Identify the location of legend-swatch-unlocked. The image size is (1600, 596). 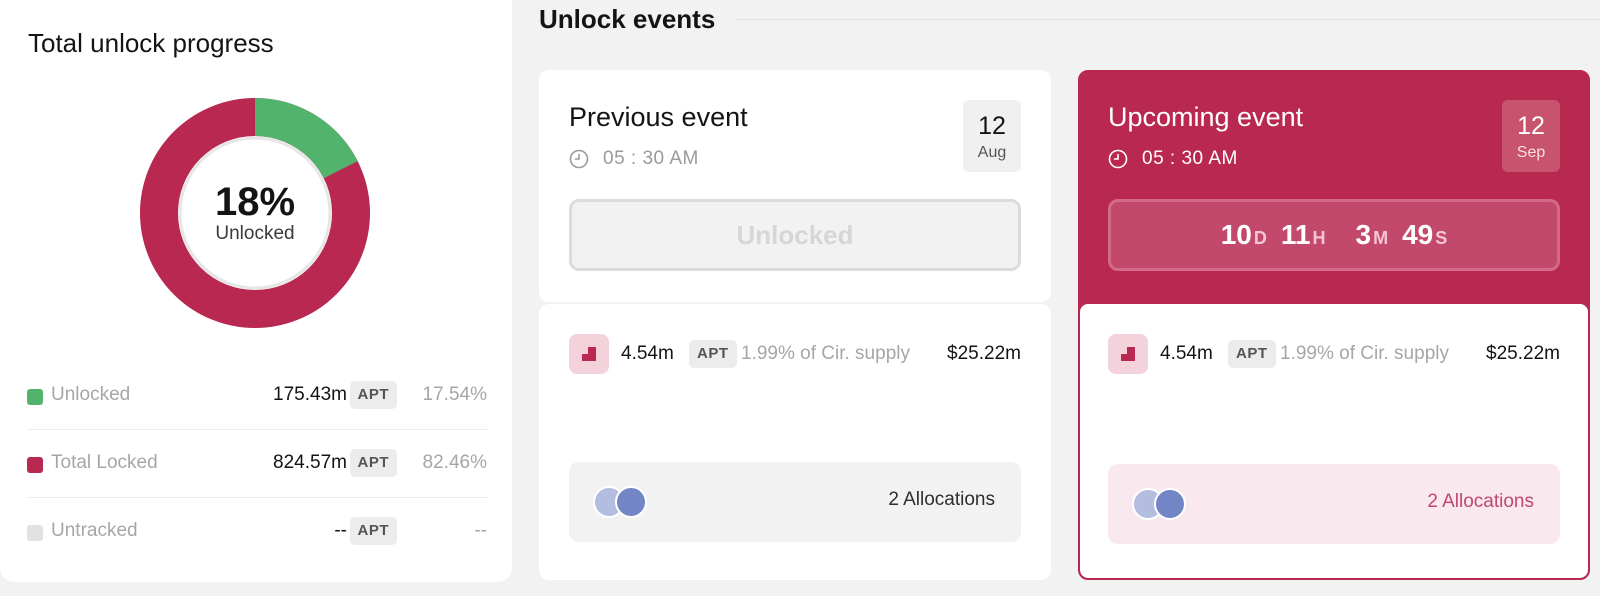
(35, 397).